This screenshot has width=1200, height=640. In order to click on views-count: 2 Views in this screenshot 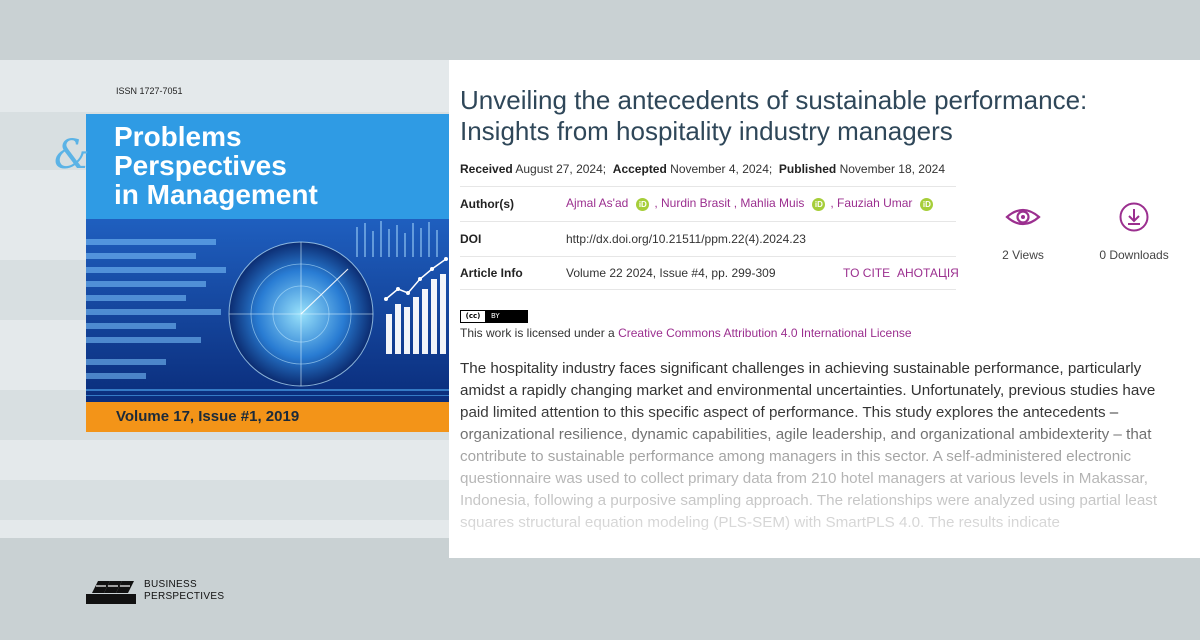, I will do `click(1023, 255)`.